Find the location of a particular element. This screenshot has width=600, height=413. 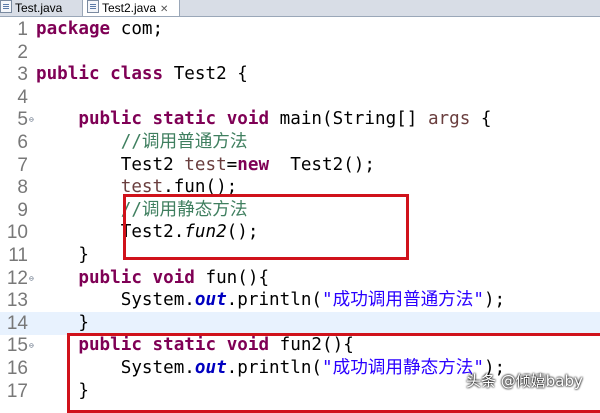

code-text: public void fun(){ is located at coordinates (152, 278).